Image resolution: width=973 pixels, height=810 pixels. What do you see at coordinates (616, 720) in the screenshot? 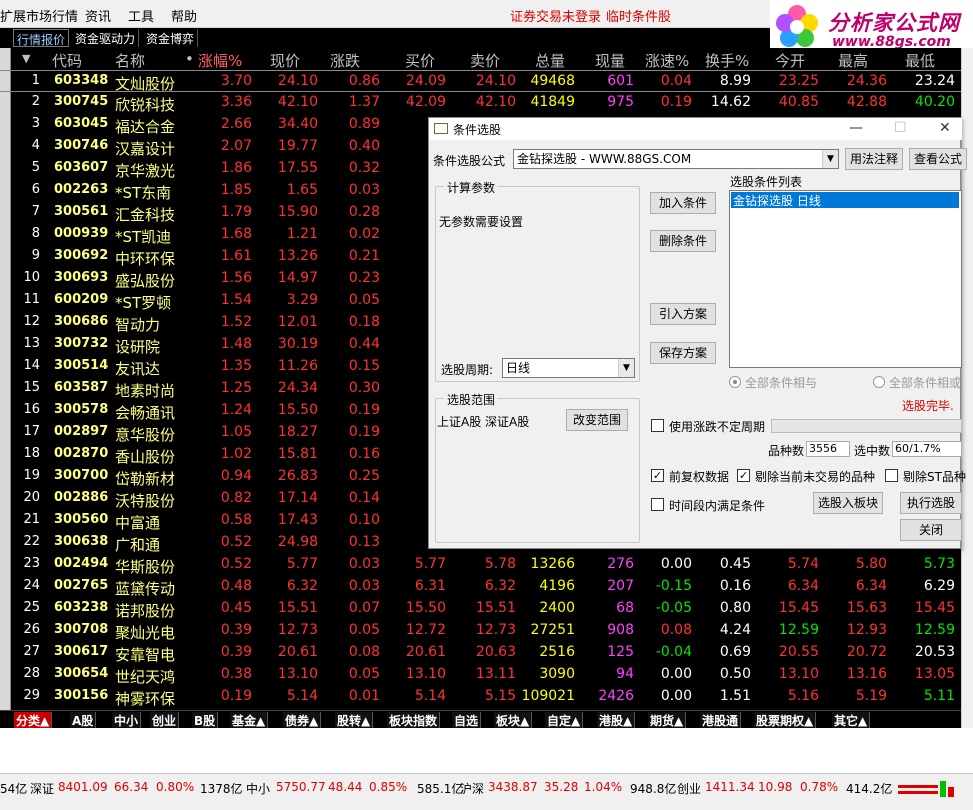
I see `bottom-tab-12: 港股▲` at bounding box center [616, 720].